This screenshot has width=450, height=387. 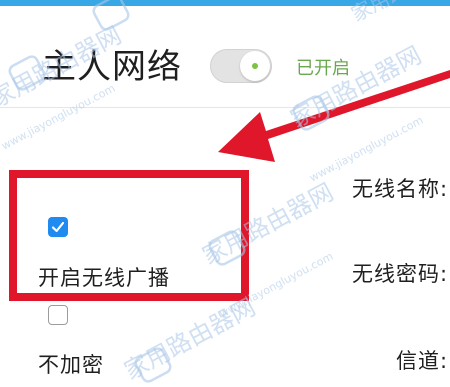 What do you see at coordinates (334, 116) in the screenshot?
I see `pointer-arrow-icon` at bounding box center [334, 116].